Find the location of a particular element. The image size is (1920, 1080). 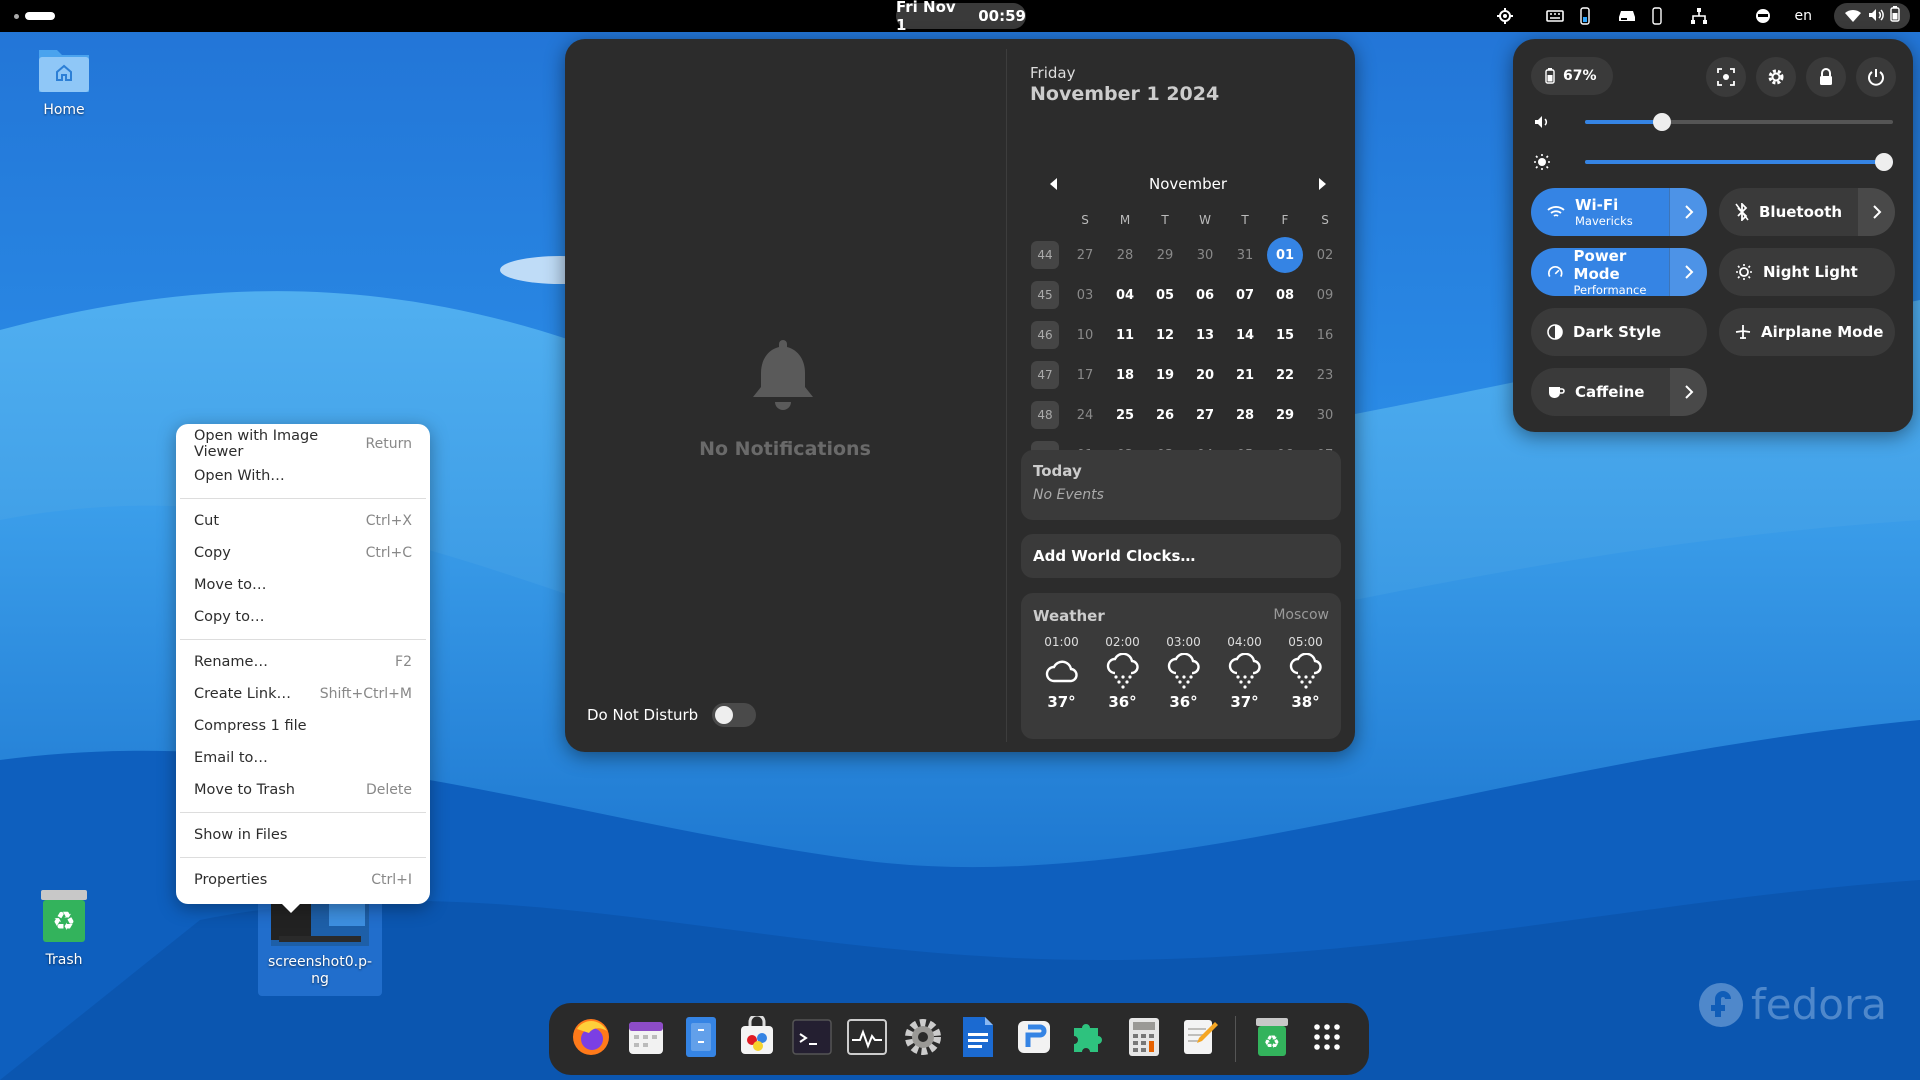

calendar-day: 13 is located at coordinates (1205, 335).